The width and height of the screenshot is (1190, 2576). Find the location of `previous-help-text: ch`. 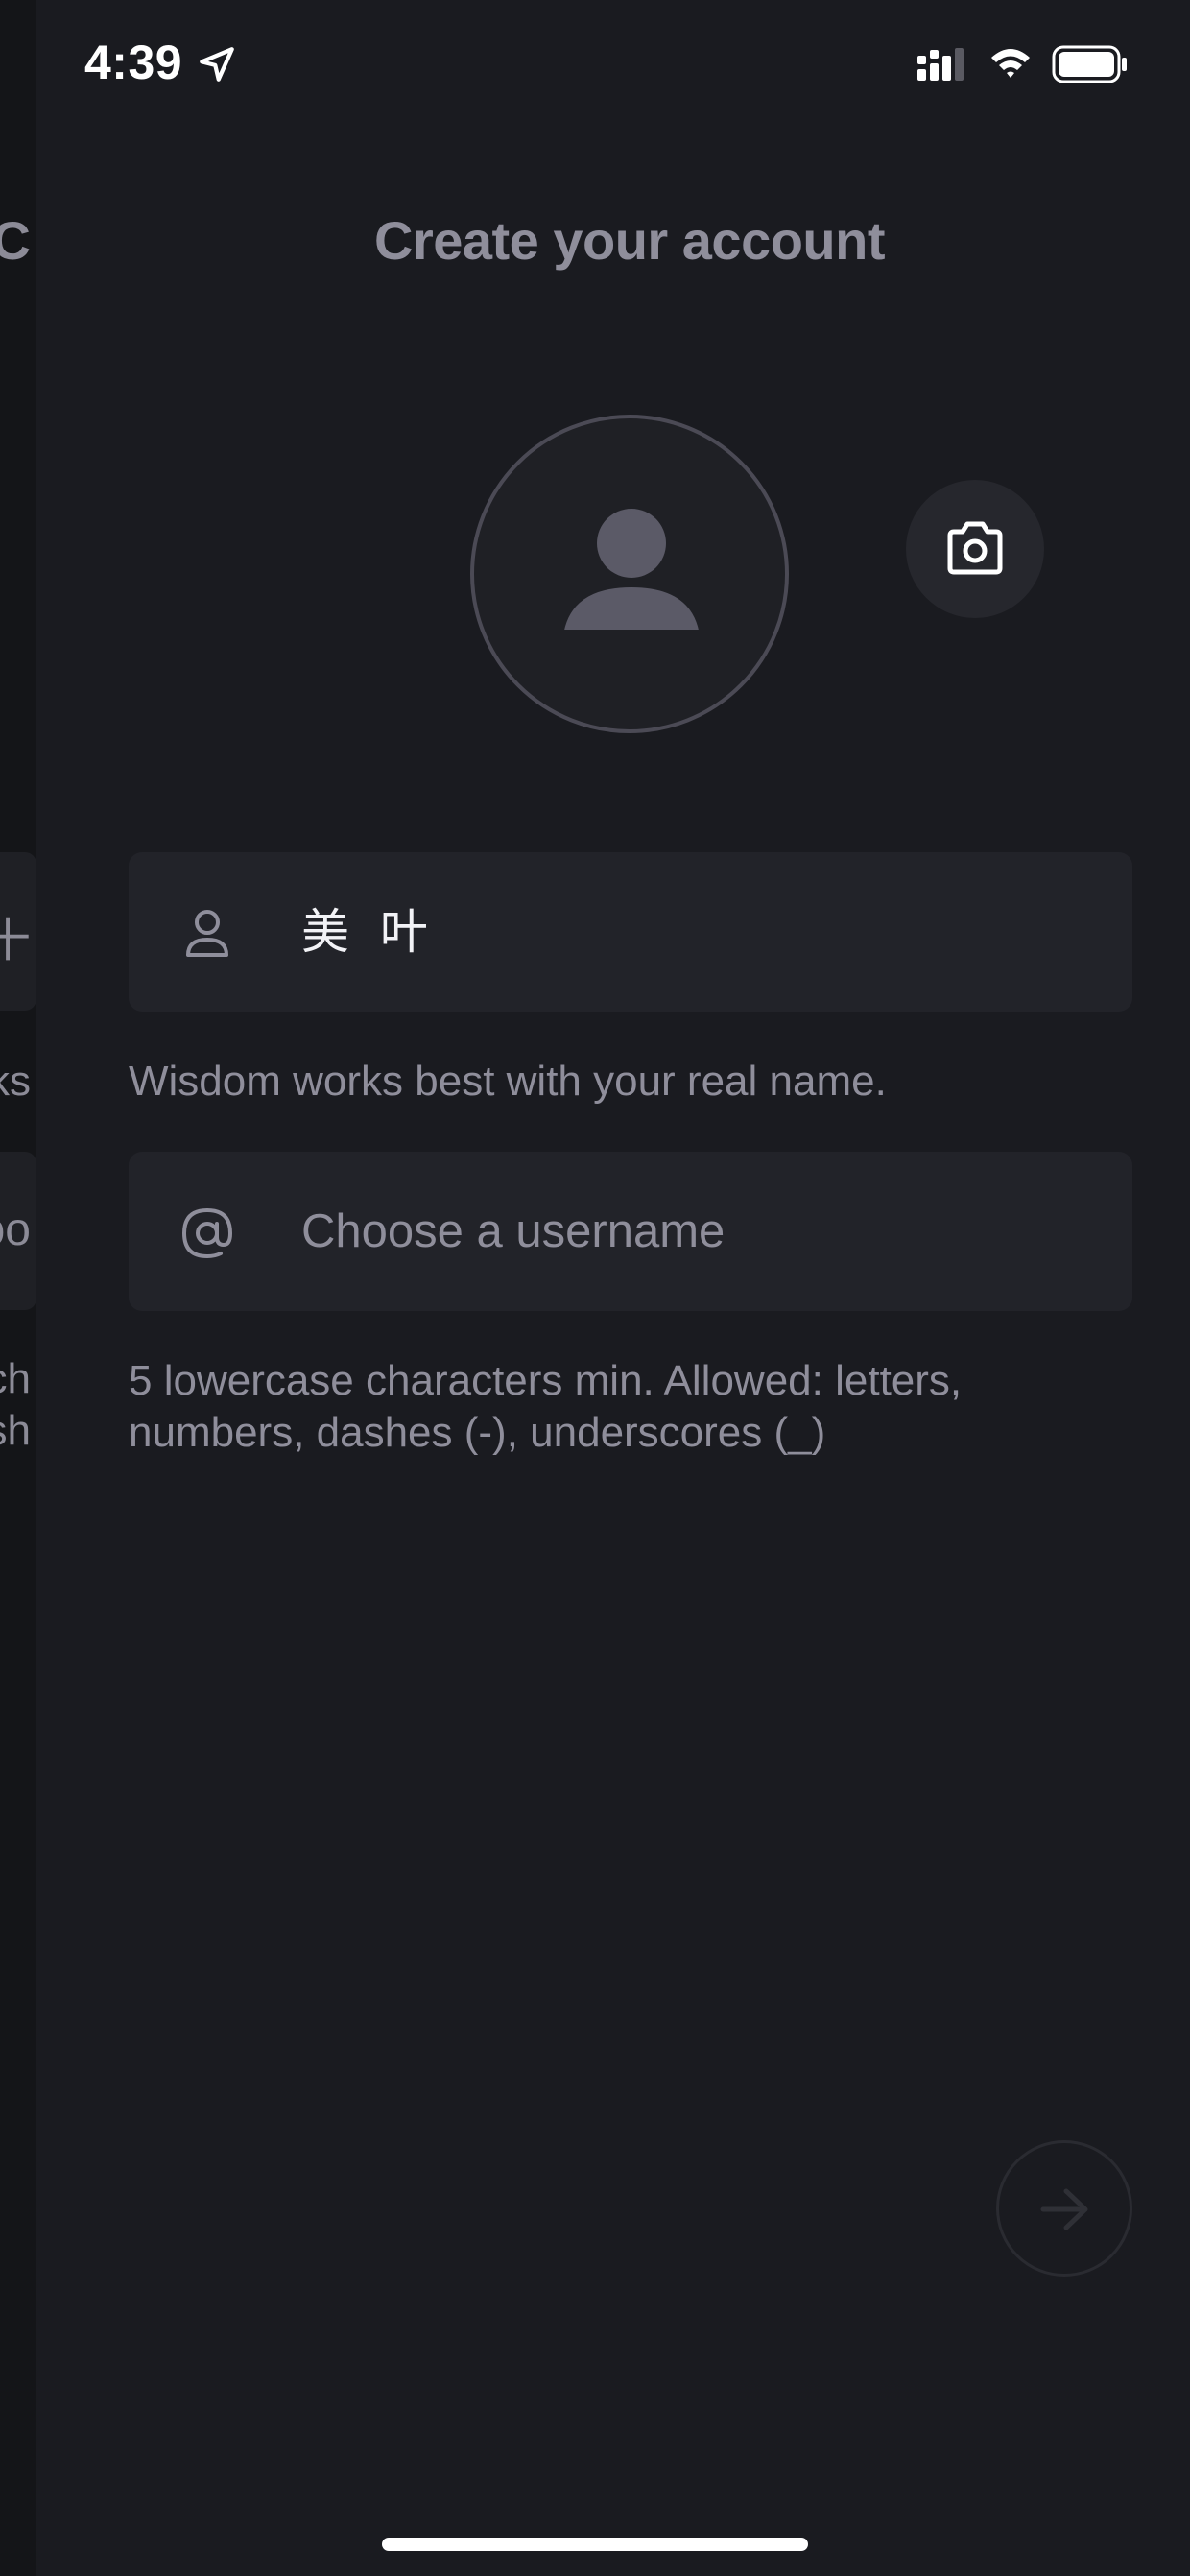

previous-help-text: ch is located at coordinates (15, 1378).